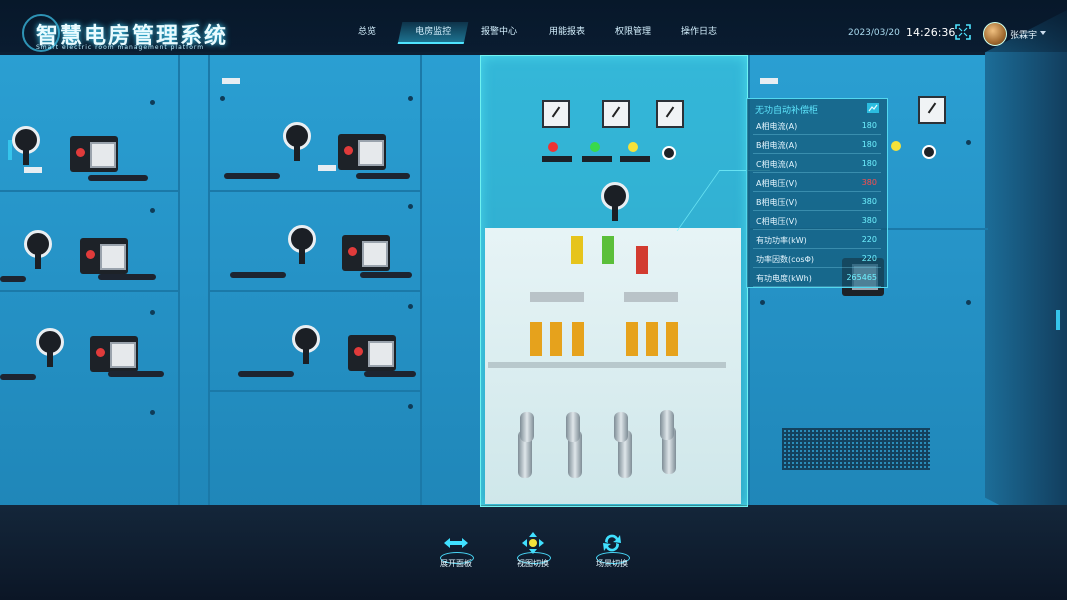 The image size is (1067, 600). What do you see at coordinates (1023, 34) in the screenshot?
I see `user-name: 张霖宇` at bounding box center [1023, 34].